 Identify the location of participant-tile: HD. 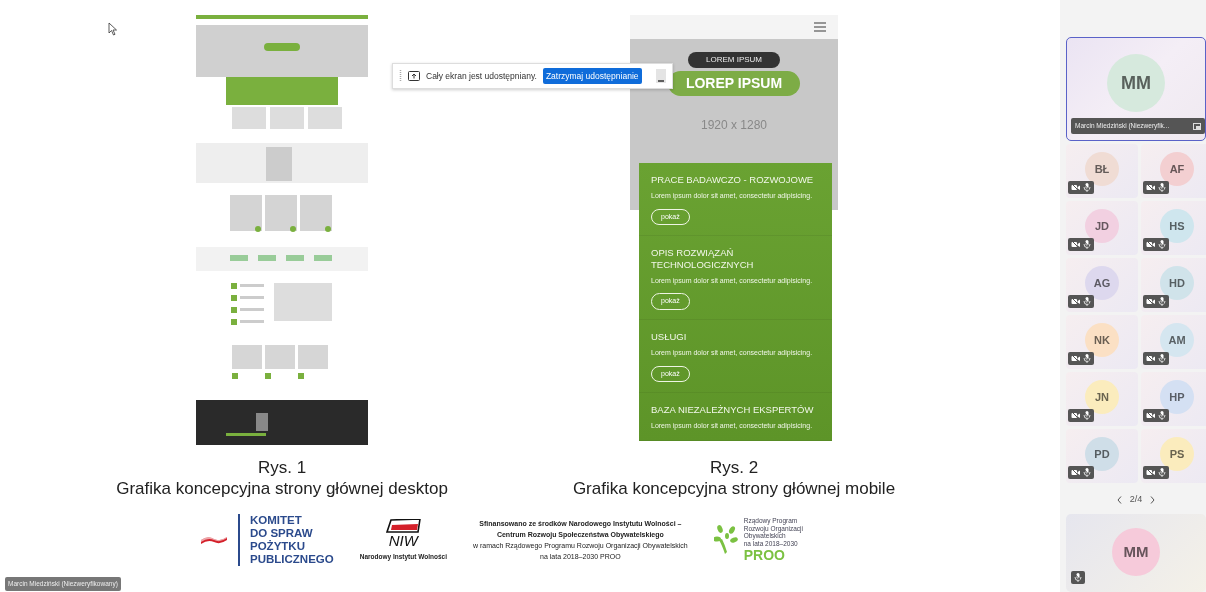
(1173, 284).